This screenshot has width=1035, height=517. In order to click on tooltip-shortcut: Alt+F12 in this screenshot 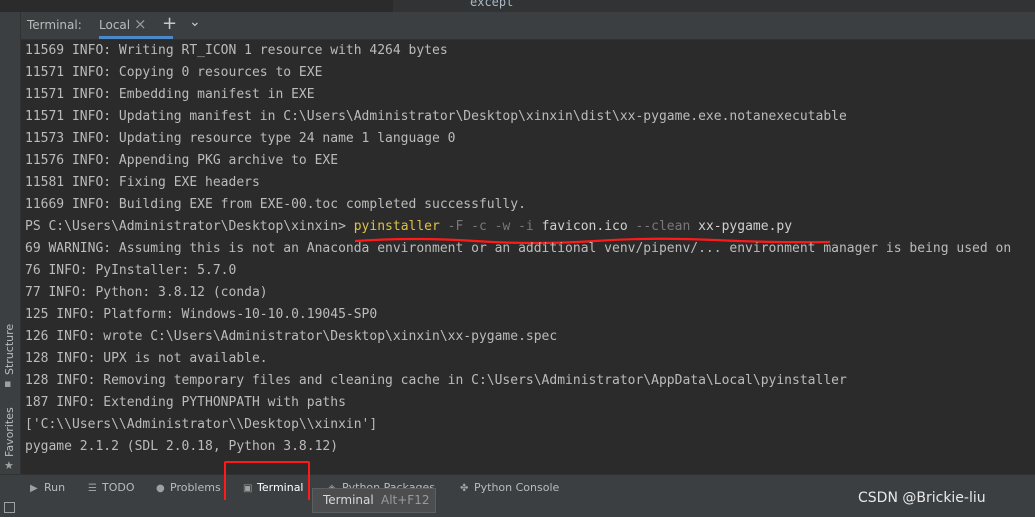, I will do `click(405, 500)`.